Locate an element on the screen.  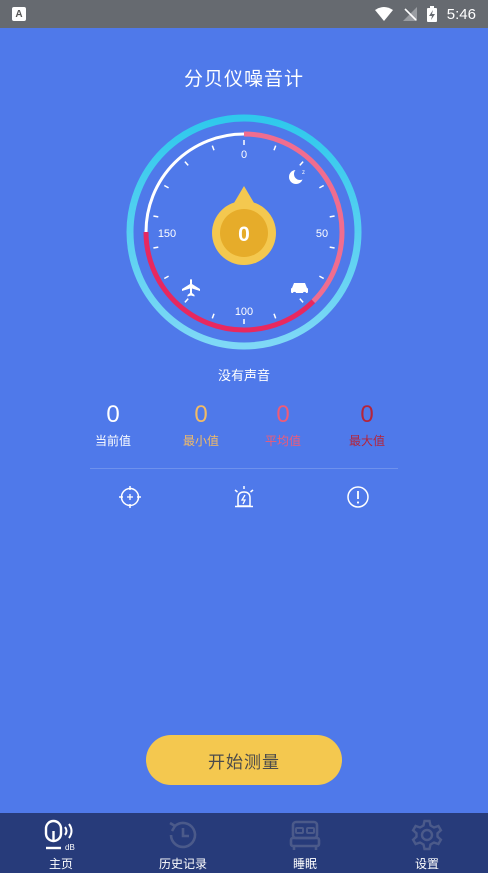
gauge-value: 0 is located at coordinates (244, 234).